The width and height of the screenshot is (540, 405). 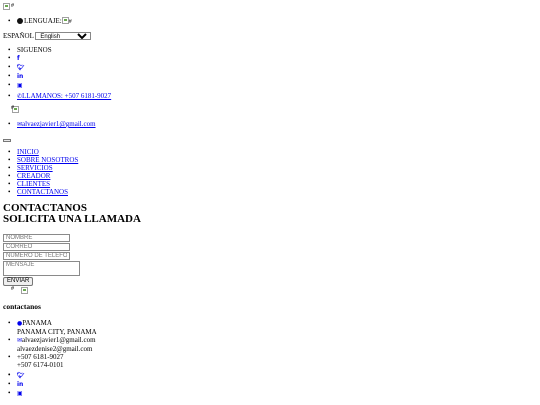 I want to click on email-link-text: alvaezjavier1@gmail.com, so click(x=59, y=124).